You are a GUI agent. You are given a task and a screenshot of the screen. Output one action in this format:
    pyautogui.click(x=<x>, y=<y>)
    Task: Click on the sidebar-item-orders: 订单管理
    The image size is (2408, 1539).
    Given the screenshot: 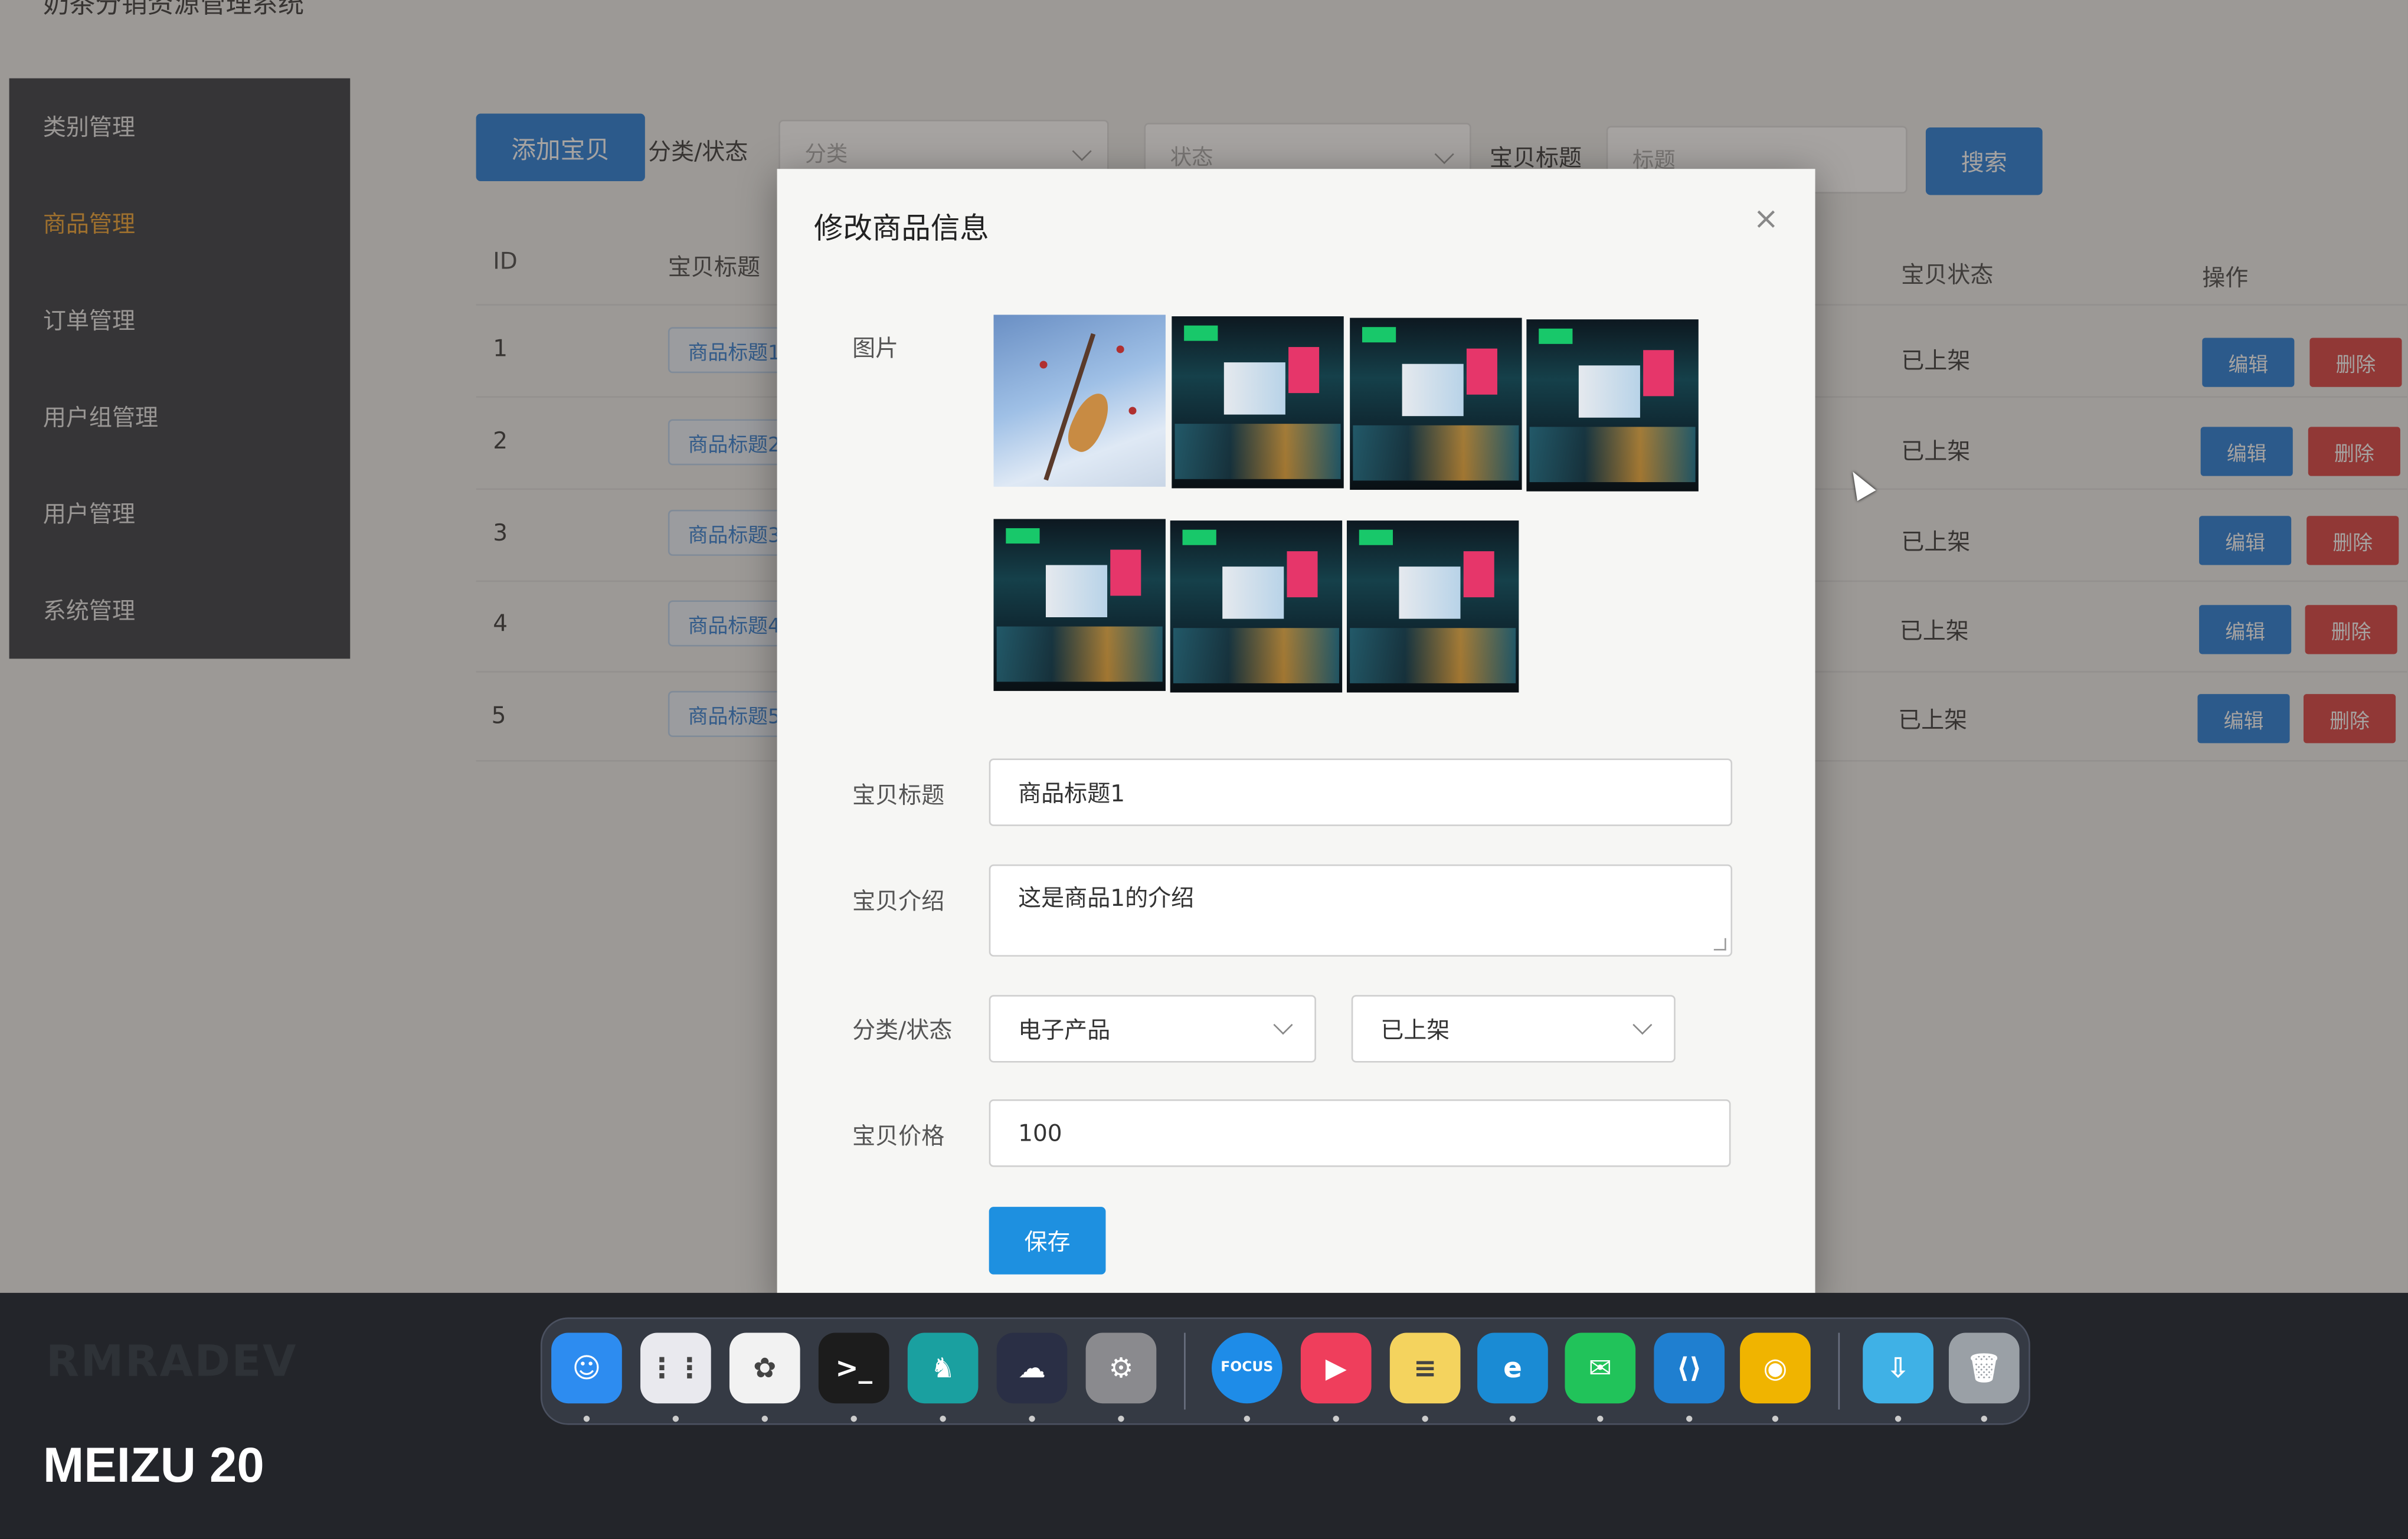 What is the action you would take?
    pyautogui.click(x=180, y=320)
    